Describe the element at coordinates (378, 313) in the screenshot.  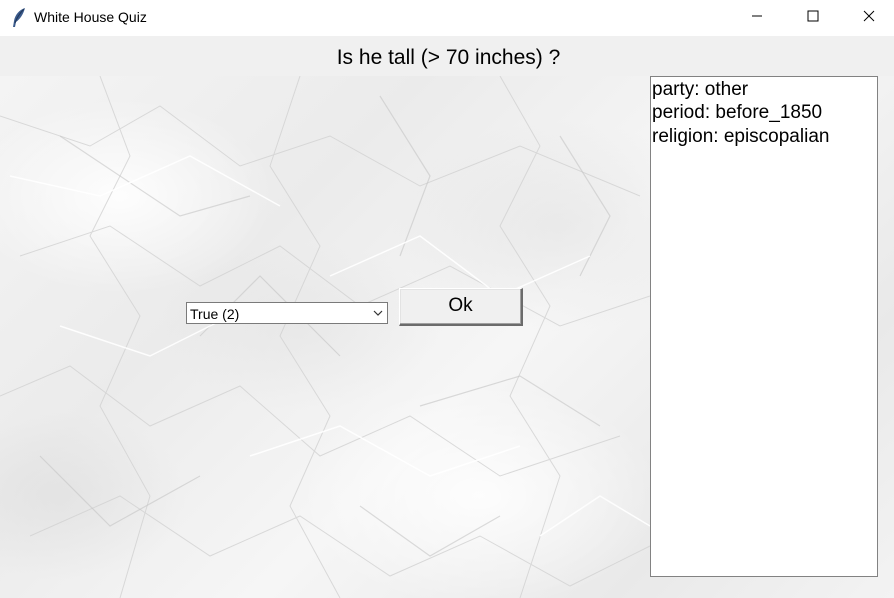
I see `chevron-down-icon` at that location.